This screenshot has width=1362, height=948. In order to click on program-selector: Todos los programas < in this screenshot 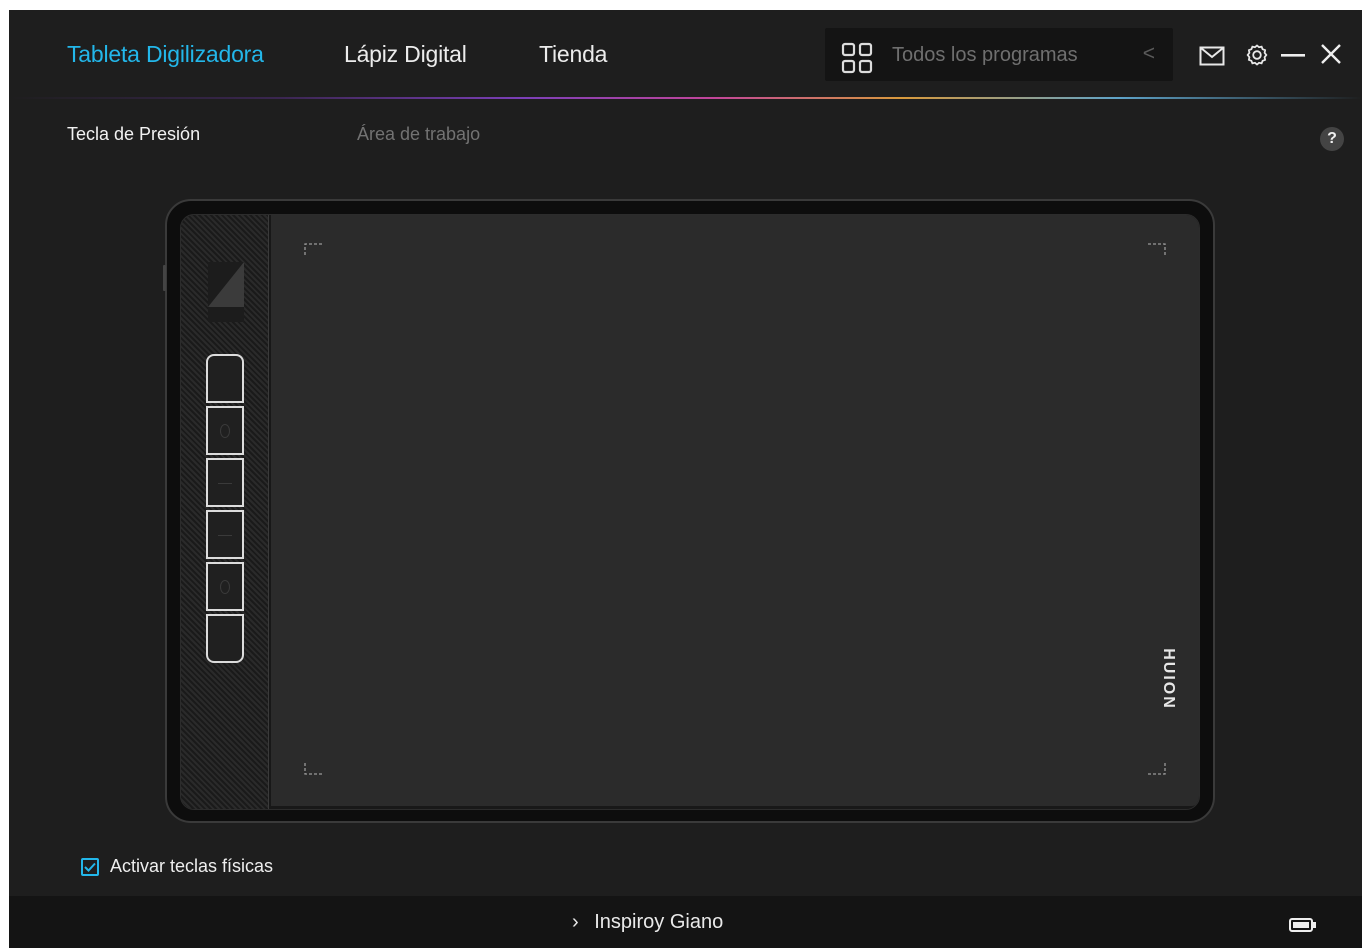, I will do `click(999, 54)`.